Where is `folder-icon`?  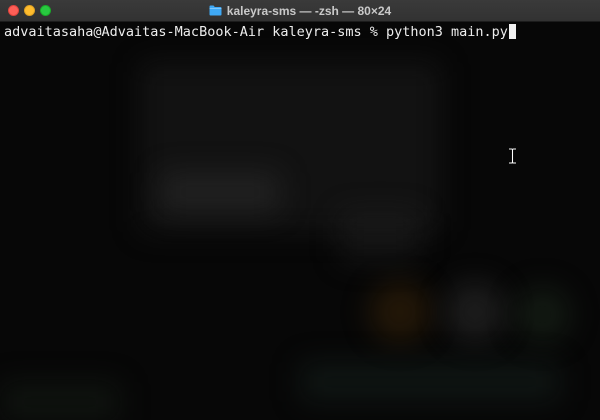 folder-icon is located at coordinates (215, 10).